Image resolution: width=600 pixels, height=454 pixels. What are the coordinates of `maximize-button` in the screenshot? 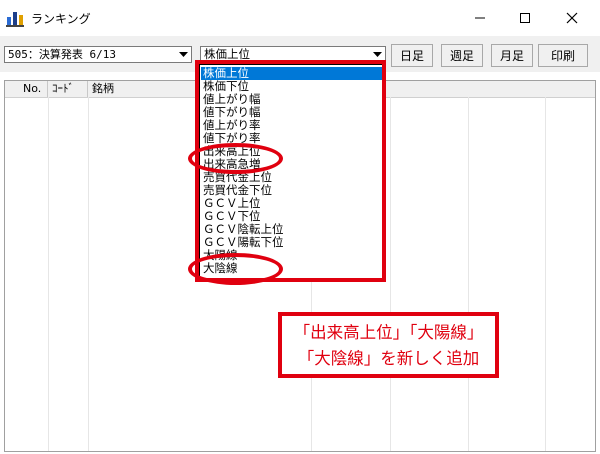 It's located at (525, 18).